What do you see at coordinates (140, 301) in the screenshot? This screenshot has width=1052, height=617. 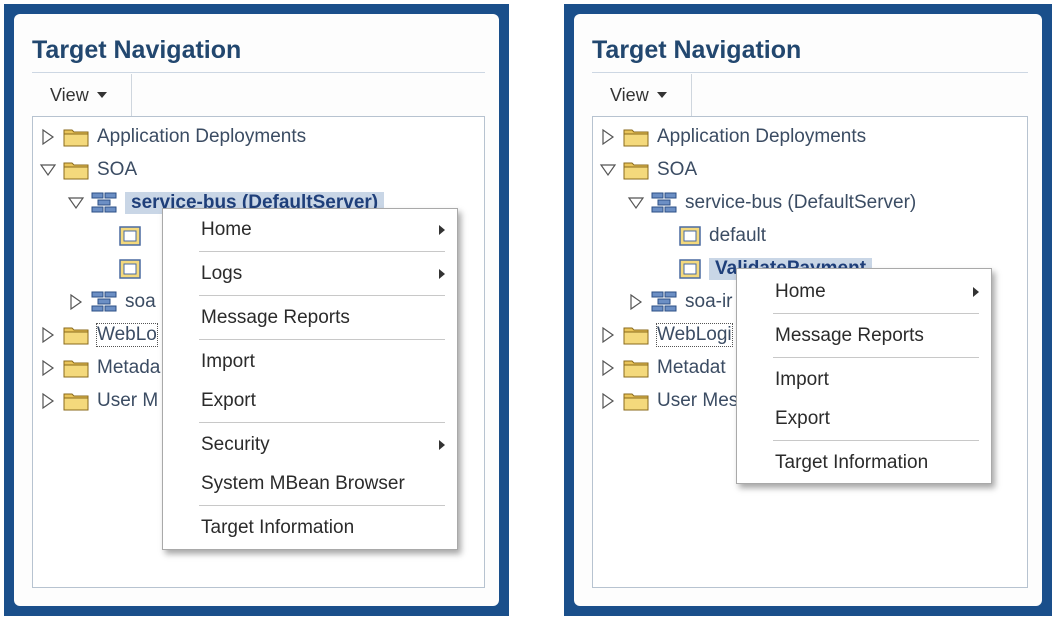 I see `node-label: soa` at bounding box center [140, 301].